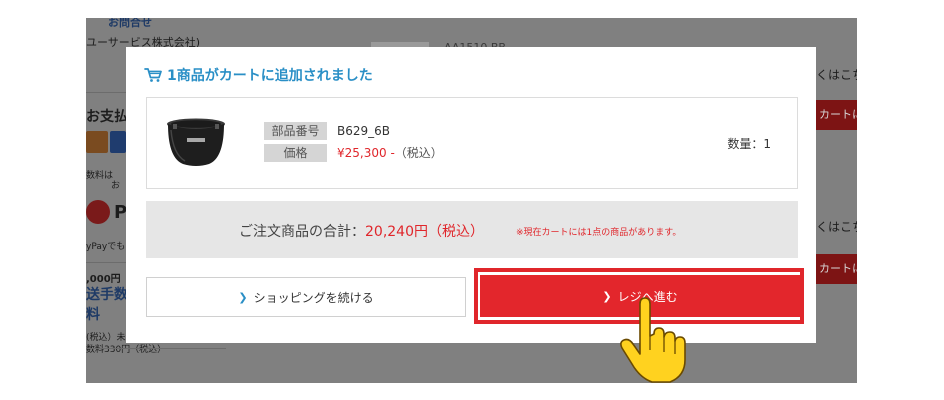  What do you see at coordinates (107, 117) in the screenshot?
I see `bg-text: お支払` at bounding box center [107, 117].